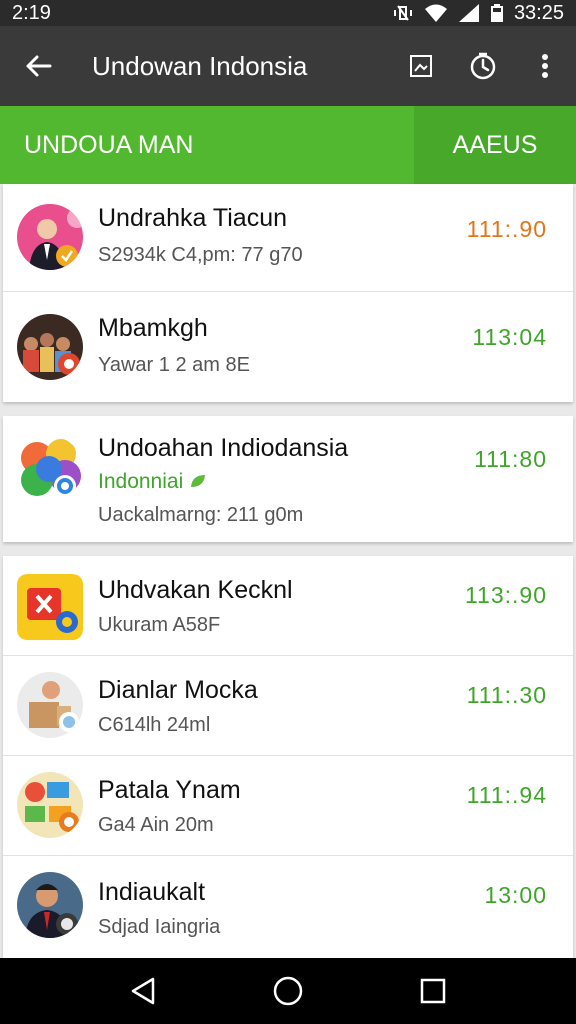 Image resolution: width=576 pixels, height=1024 pixels. What do you see at coordinates (195, 590) in the screenshot?
I see `contact-name: Uhdvakan Kecknl` at bounding box center [195, 590].